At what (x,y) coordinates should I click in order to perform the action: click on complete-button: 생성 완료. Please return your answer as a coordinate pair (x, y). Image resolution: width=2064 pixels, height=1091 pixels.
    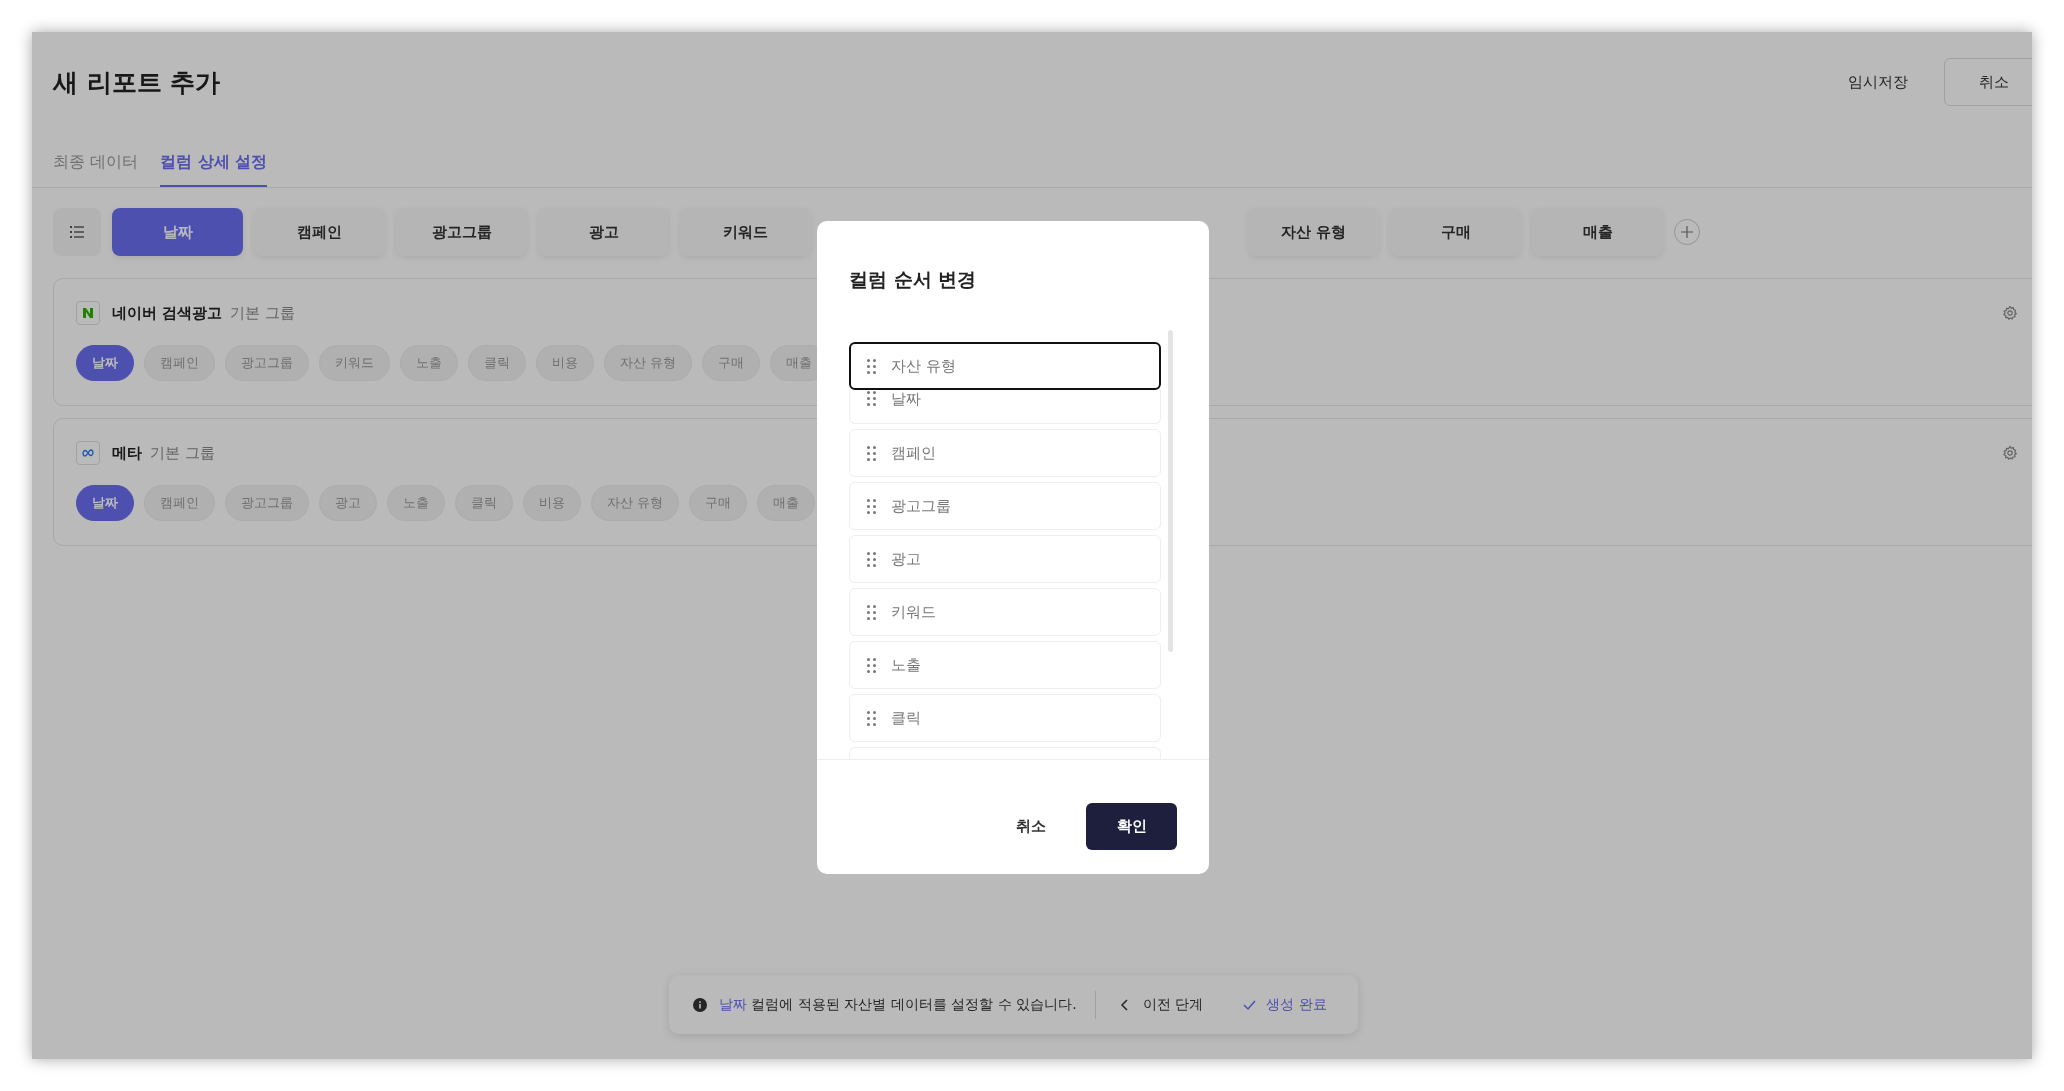
    Looking at the image, I should click on (1285, 1004).